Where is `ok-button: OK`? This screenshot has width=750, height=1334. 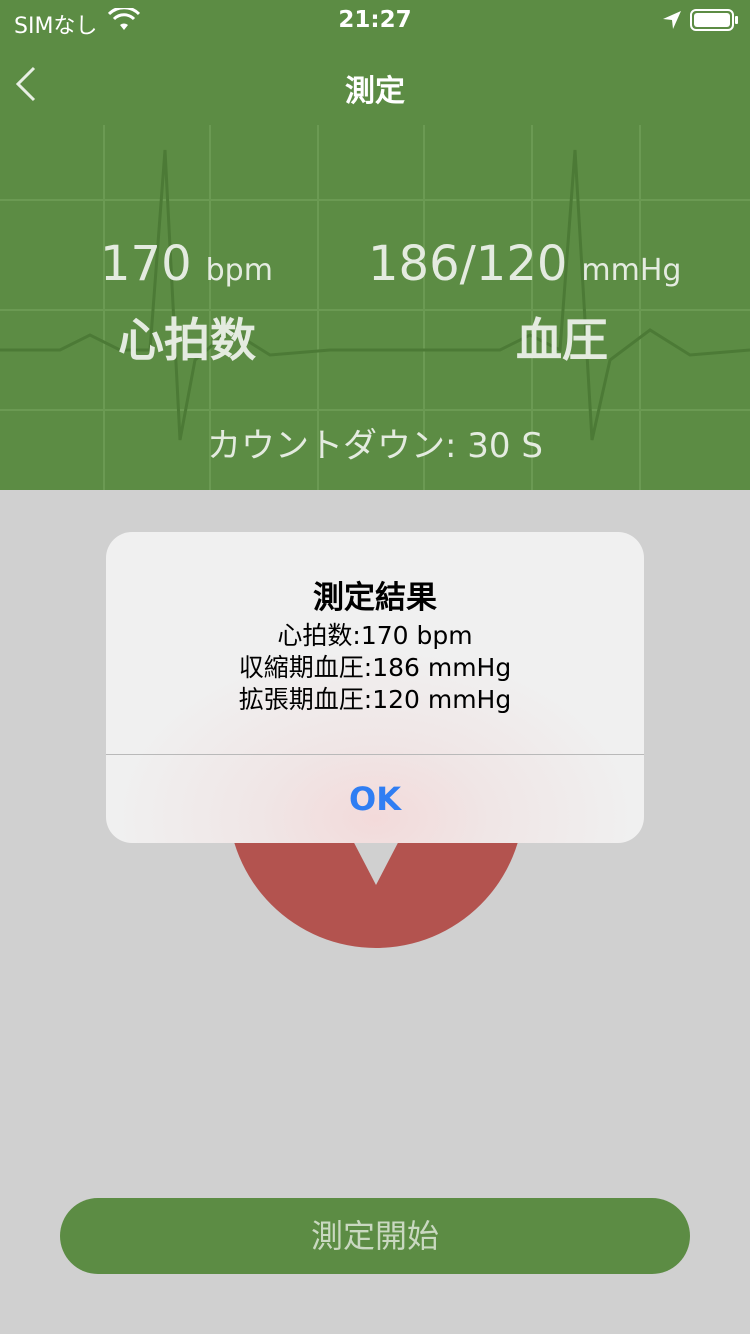
ok-button: OK is located at coordinates (375, 799).